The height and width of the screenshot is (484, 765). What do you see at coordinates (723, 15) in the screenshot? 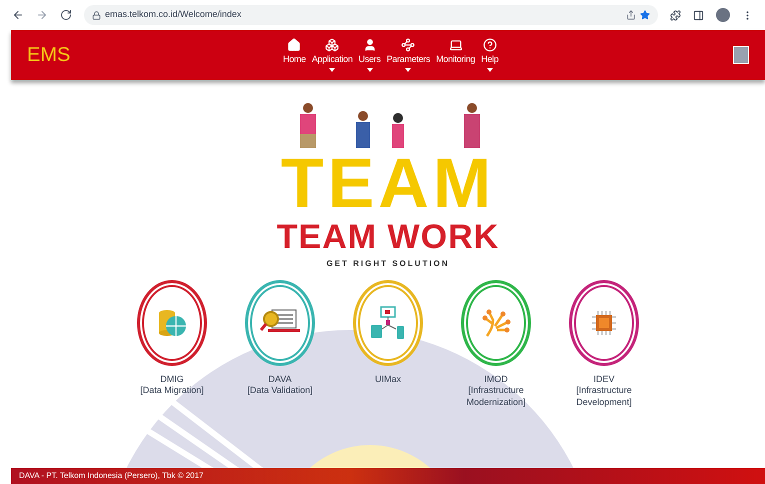
I see `profile-avatar` at bounding box center [723, 15].